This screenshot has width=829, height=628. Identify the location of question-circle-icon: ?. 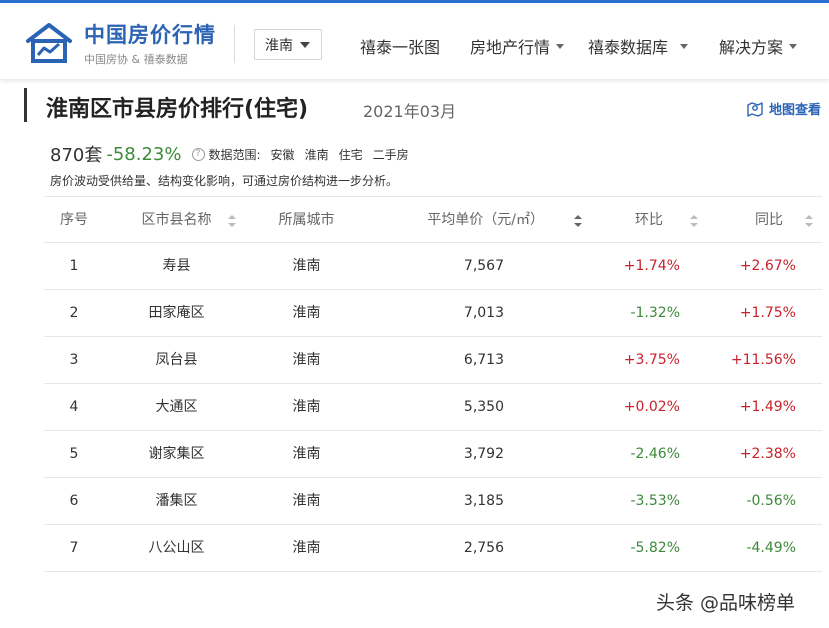
(198, 154).